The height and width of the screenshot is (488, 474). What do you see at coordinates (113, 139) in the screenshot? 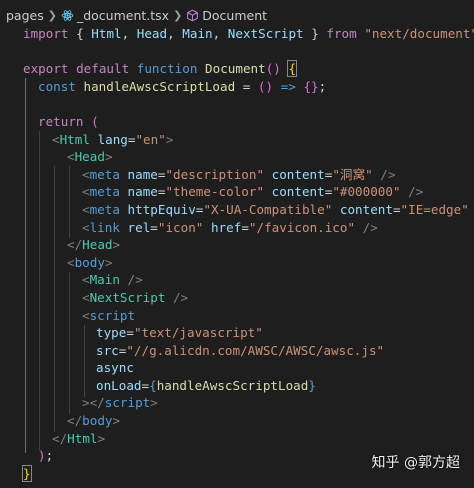
I see `code-line-7: <Html lang="en">` at bounding box center [113, 139].